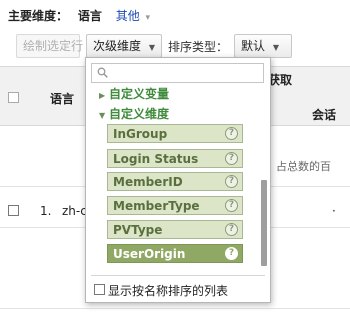  What do you see at coordinates (155, 159) in the screenshot?
I see `dimension-item-label: Login Status` at bounding box center [155, 159].